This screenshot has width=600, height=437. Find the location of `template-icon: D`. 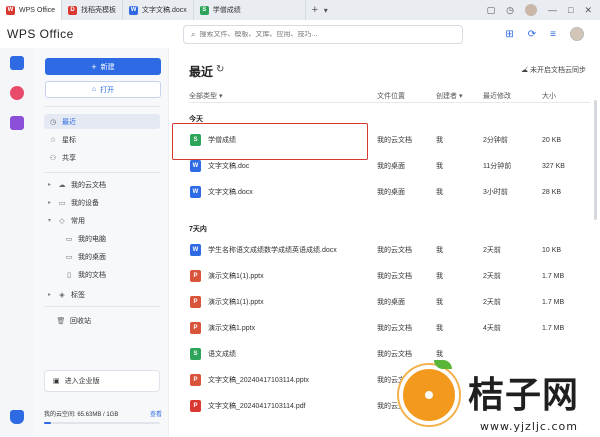

template-icon: D is located at coordinates (73, 10).